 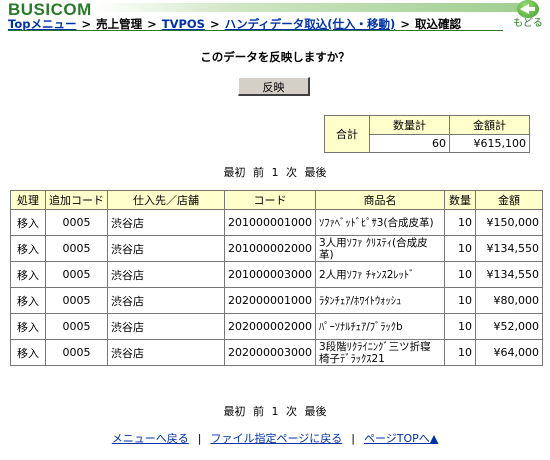 I want to click on pager-top: 最初 前 1 次 最後, so click(x=275, y=172).